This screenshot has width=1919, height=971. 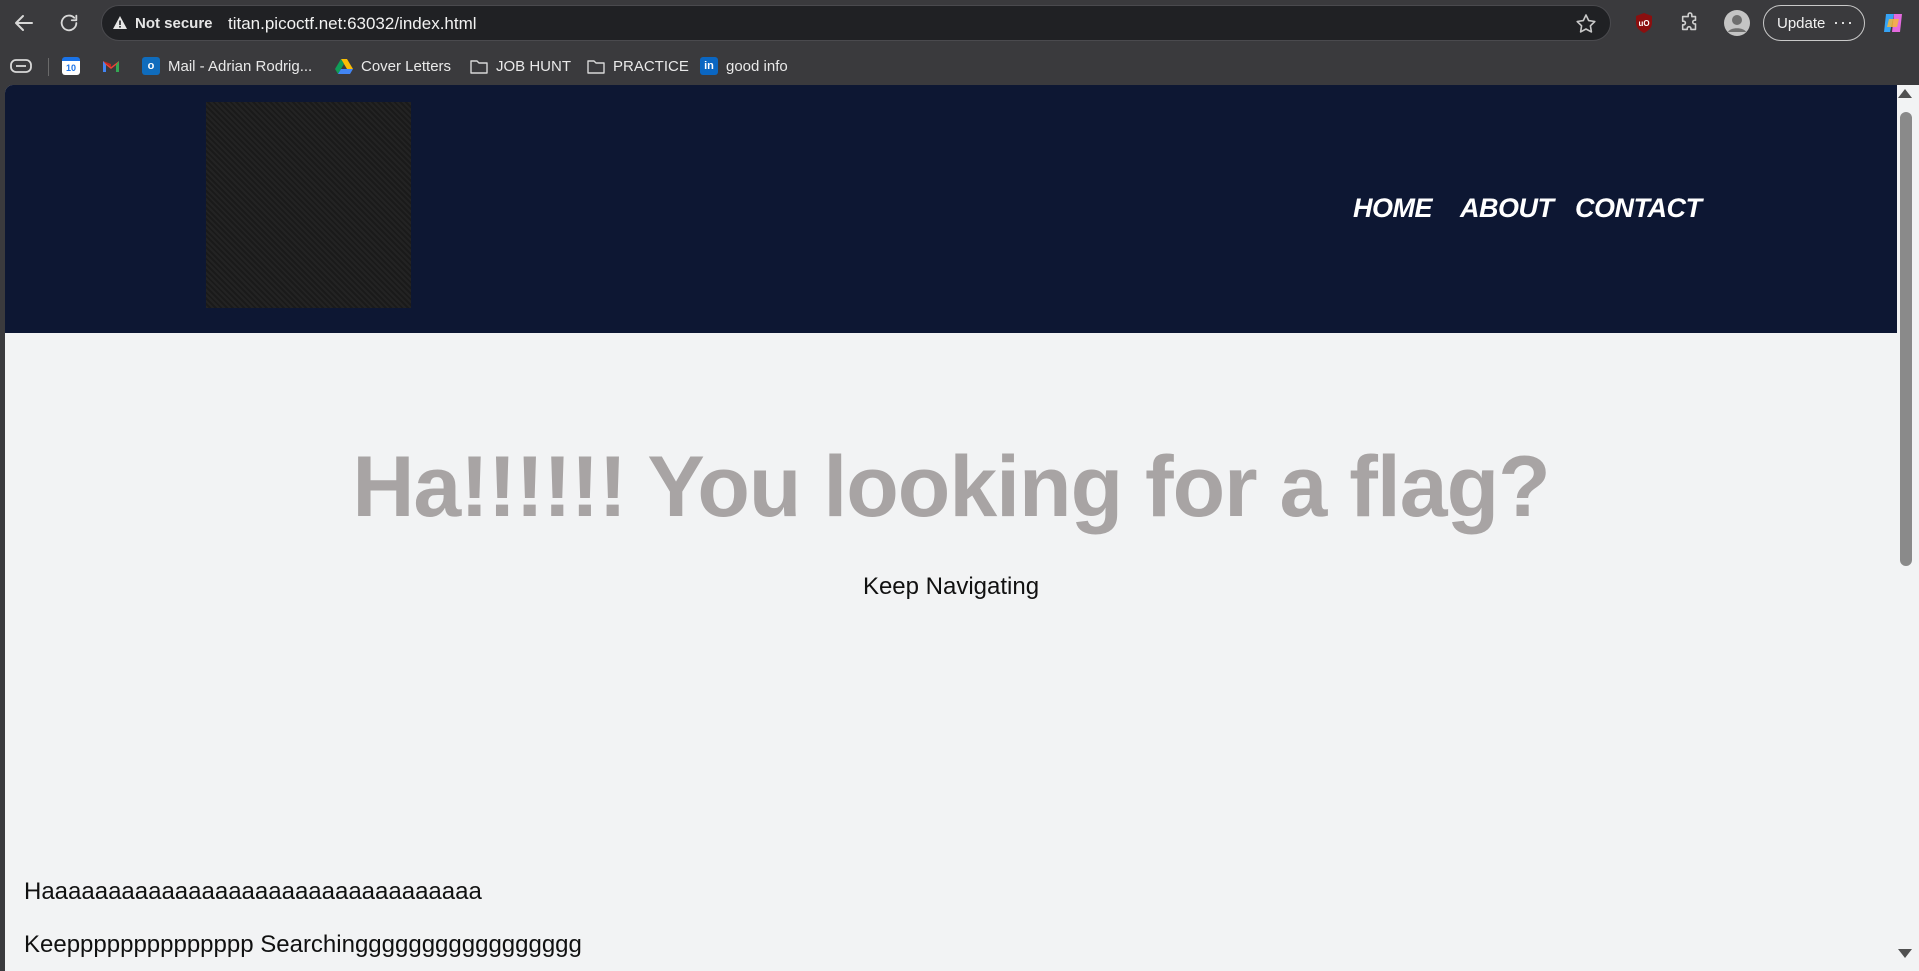 I want to click on bookmark-gmail, so click(x=115, y=66).